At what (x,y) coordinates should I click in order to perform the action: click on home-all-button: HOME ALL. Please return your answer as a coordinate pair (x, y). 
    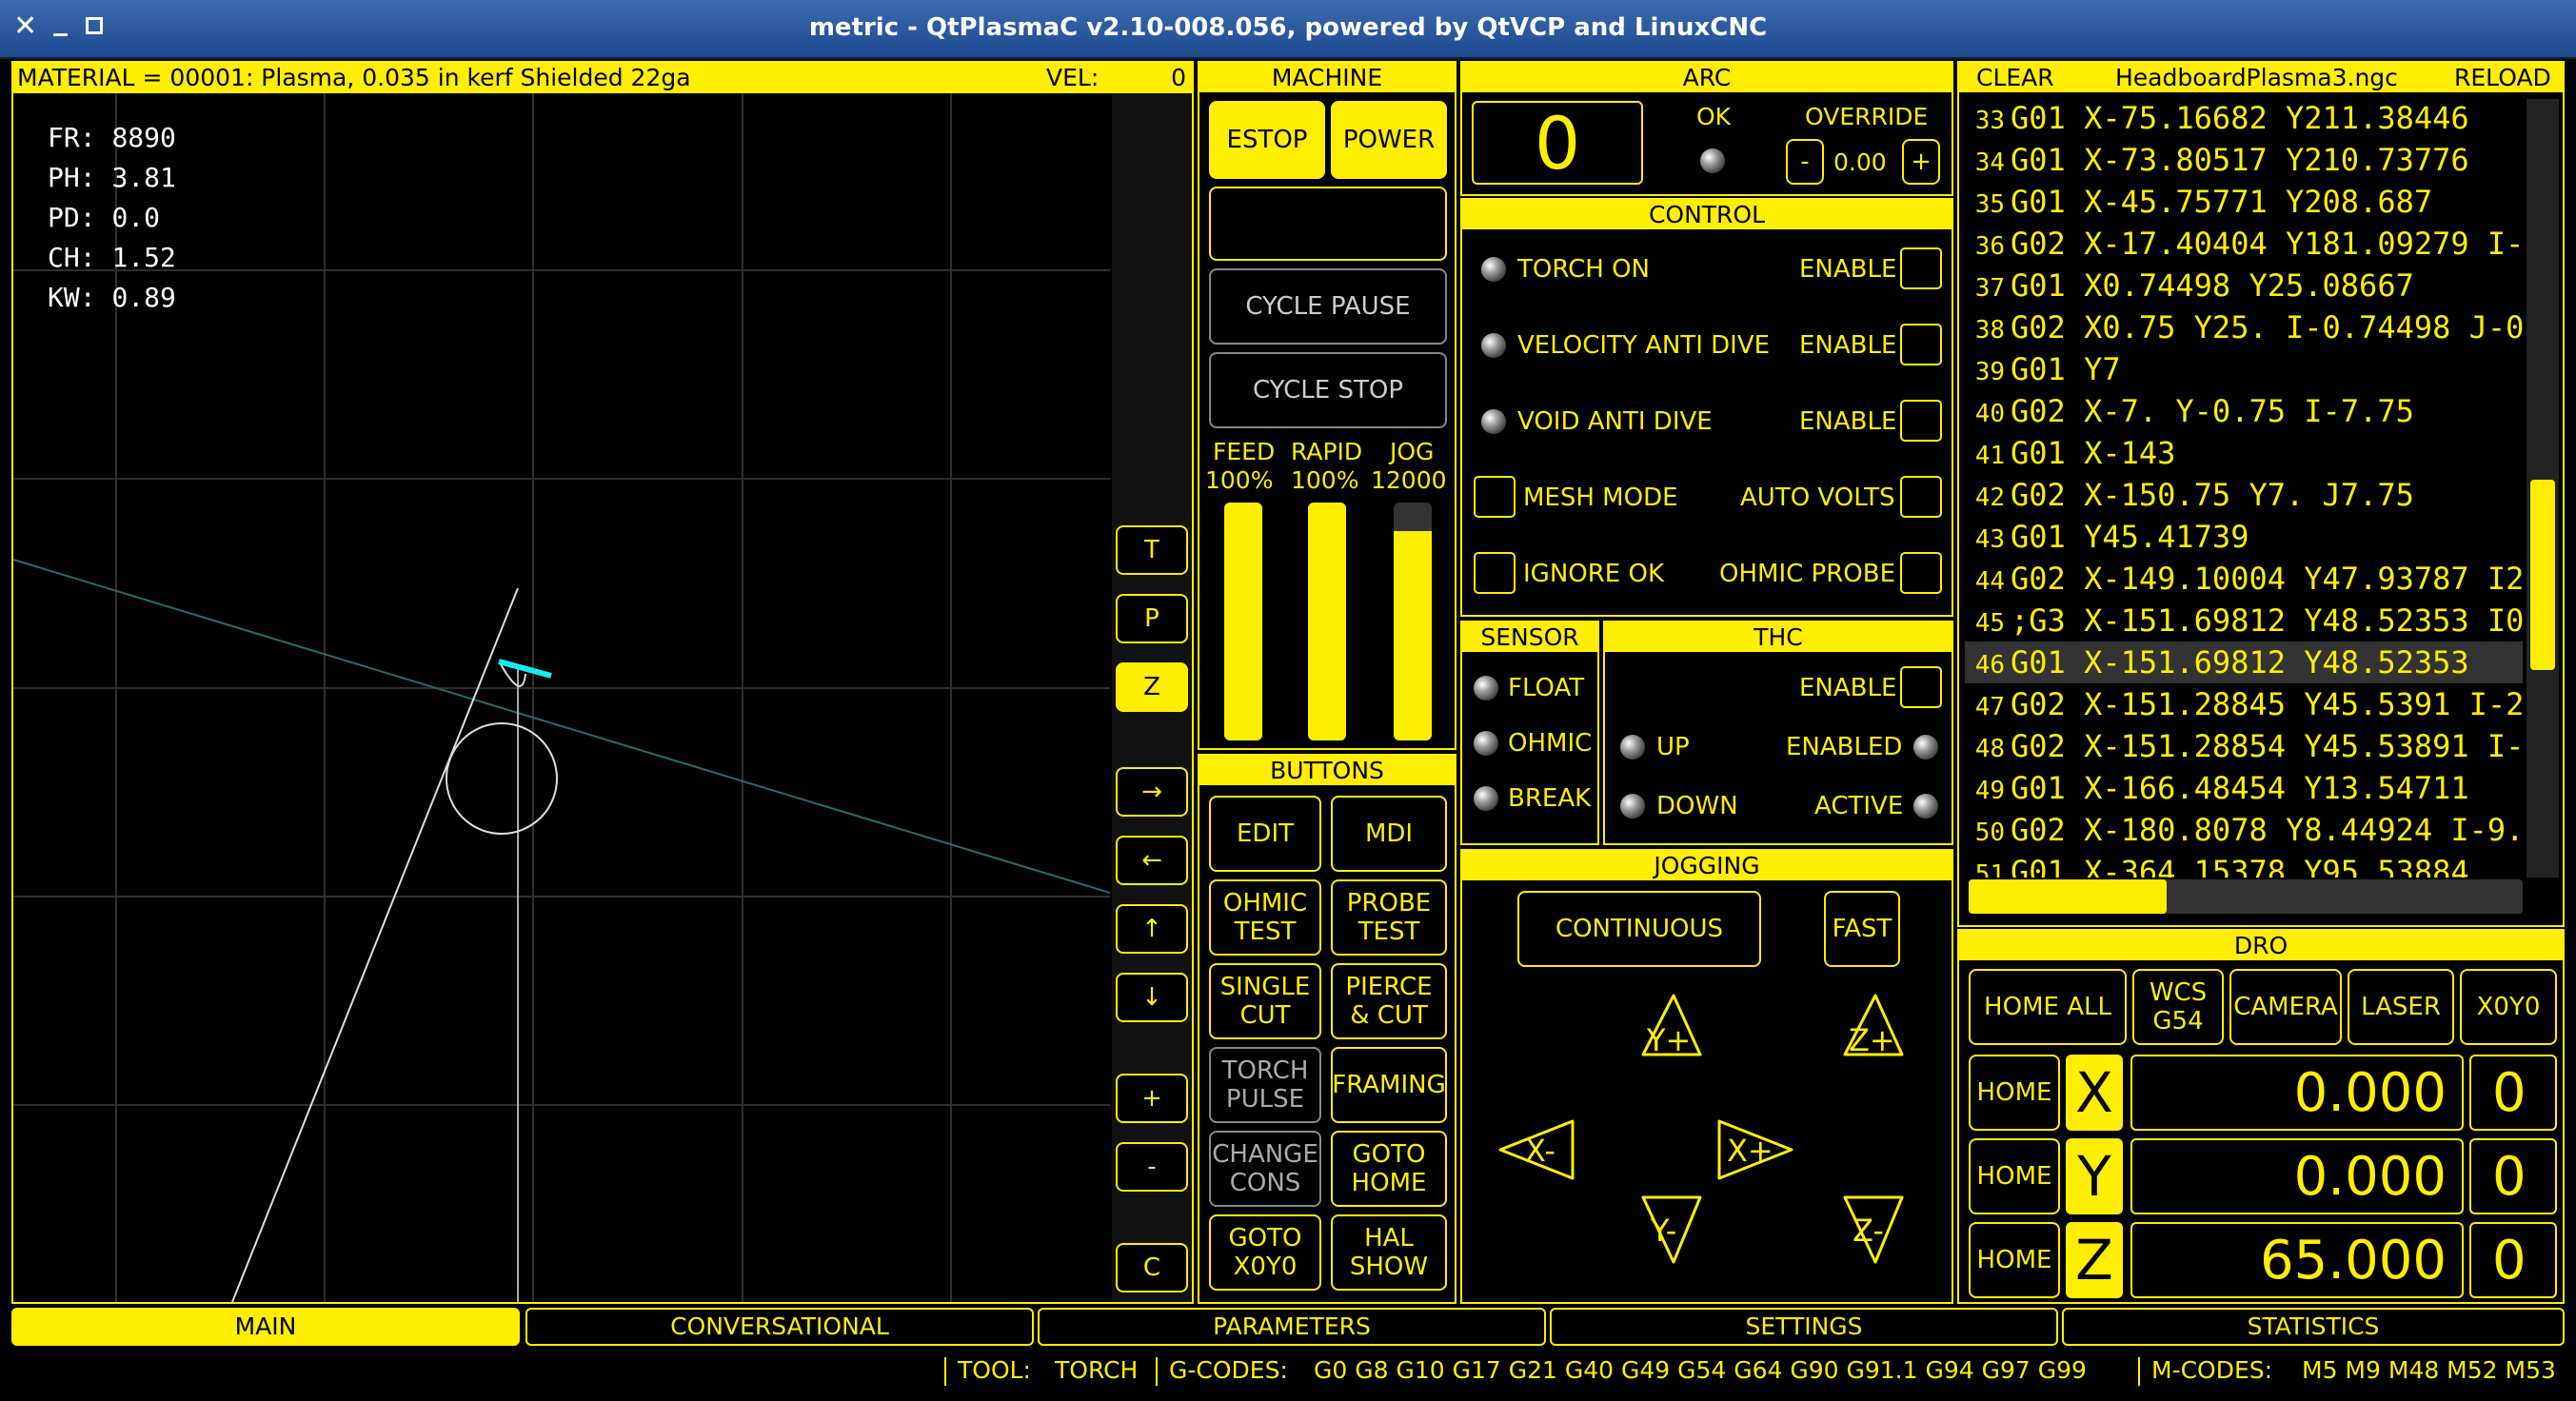
    Looking at the image, I should click on (2048, 1007).